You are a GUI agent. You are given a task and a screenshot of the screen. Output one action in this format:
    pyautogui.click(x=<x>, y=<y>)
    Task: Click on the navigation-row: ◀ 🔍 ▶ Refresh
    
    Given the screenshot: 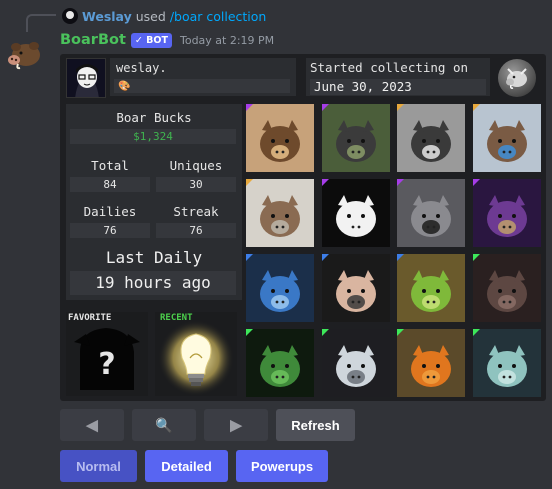 What is the action you would take?
    pyautogui.click(x=207, y=425)
    